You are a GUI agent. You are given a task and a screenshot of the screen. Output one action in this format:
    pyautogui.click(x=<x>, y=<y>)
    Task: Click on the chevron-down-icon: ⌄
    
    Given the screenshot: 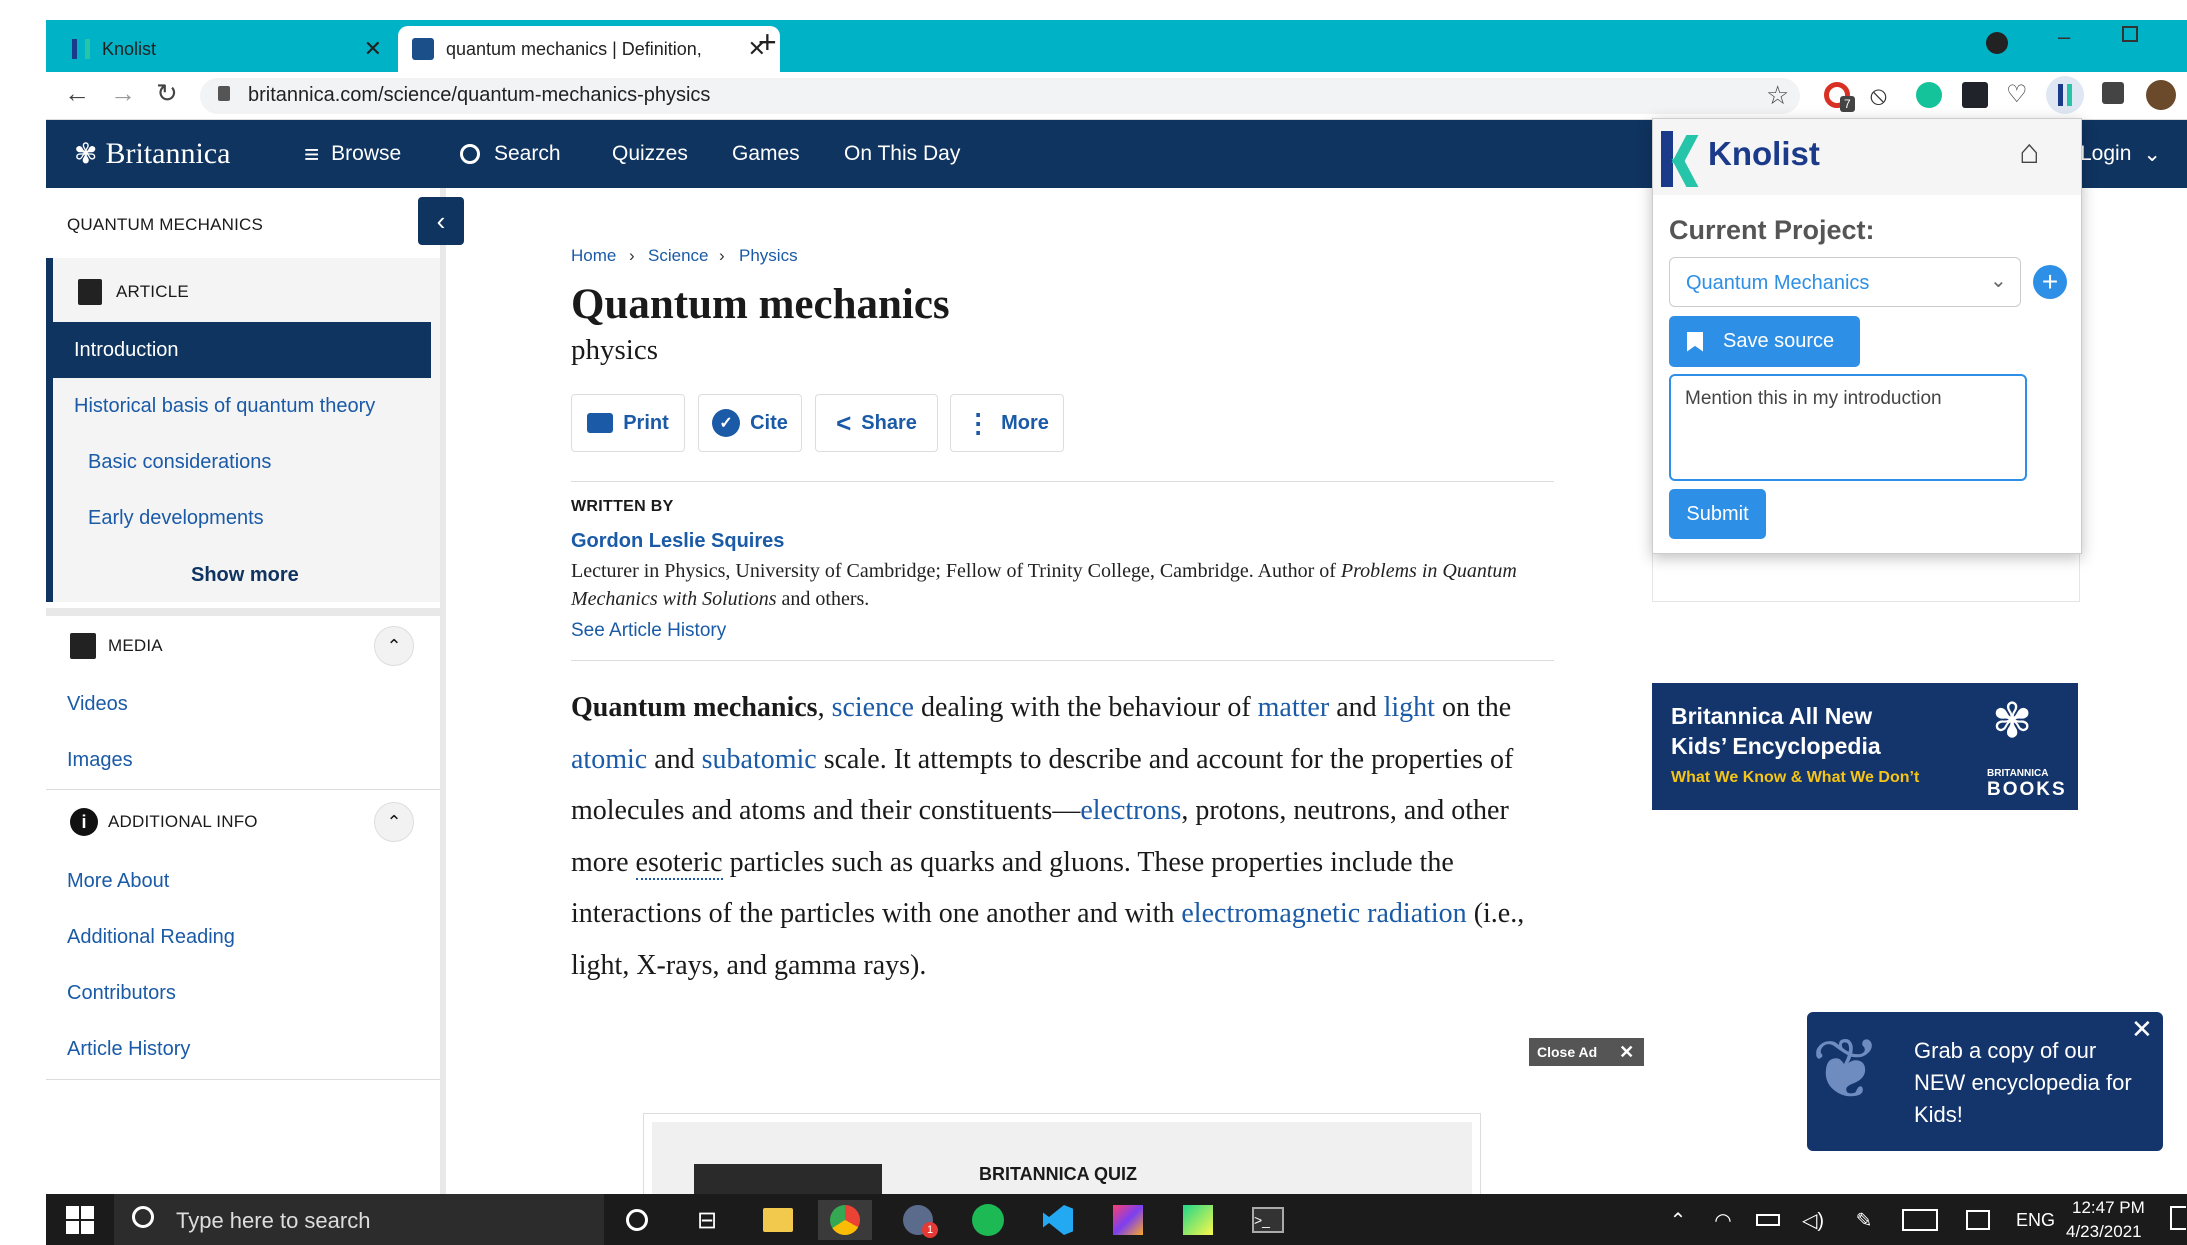 What is the action you would take?
    pyautogui.click(x=1998, y=281)
    